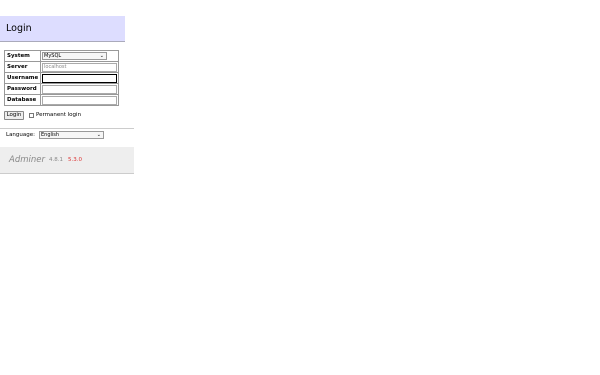 The width and height of the screenshot is (600, 375). Describe the element at coordinates (74, 56) in the screenshot. I see `system-select: MySQL ⌄` at that location.